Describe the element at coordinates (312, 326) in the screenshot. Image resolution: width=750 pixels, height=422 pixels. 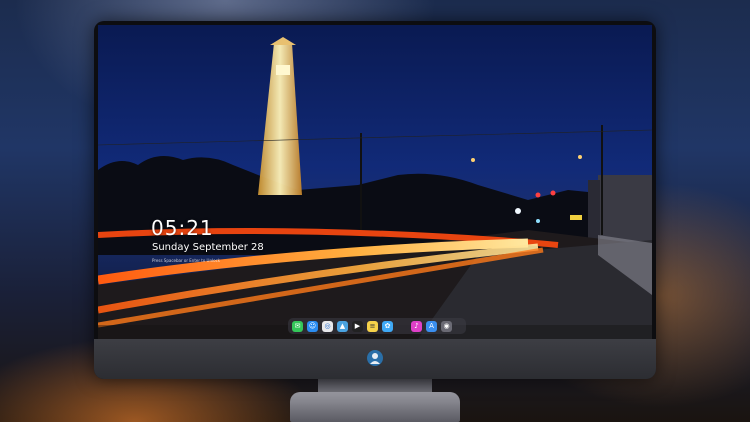
I see `finder-icon: ☺` at that location.